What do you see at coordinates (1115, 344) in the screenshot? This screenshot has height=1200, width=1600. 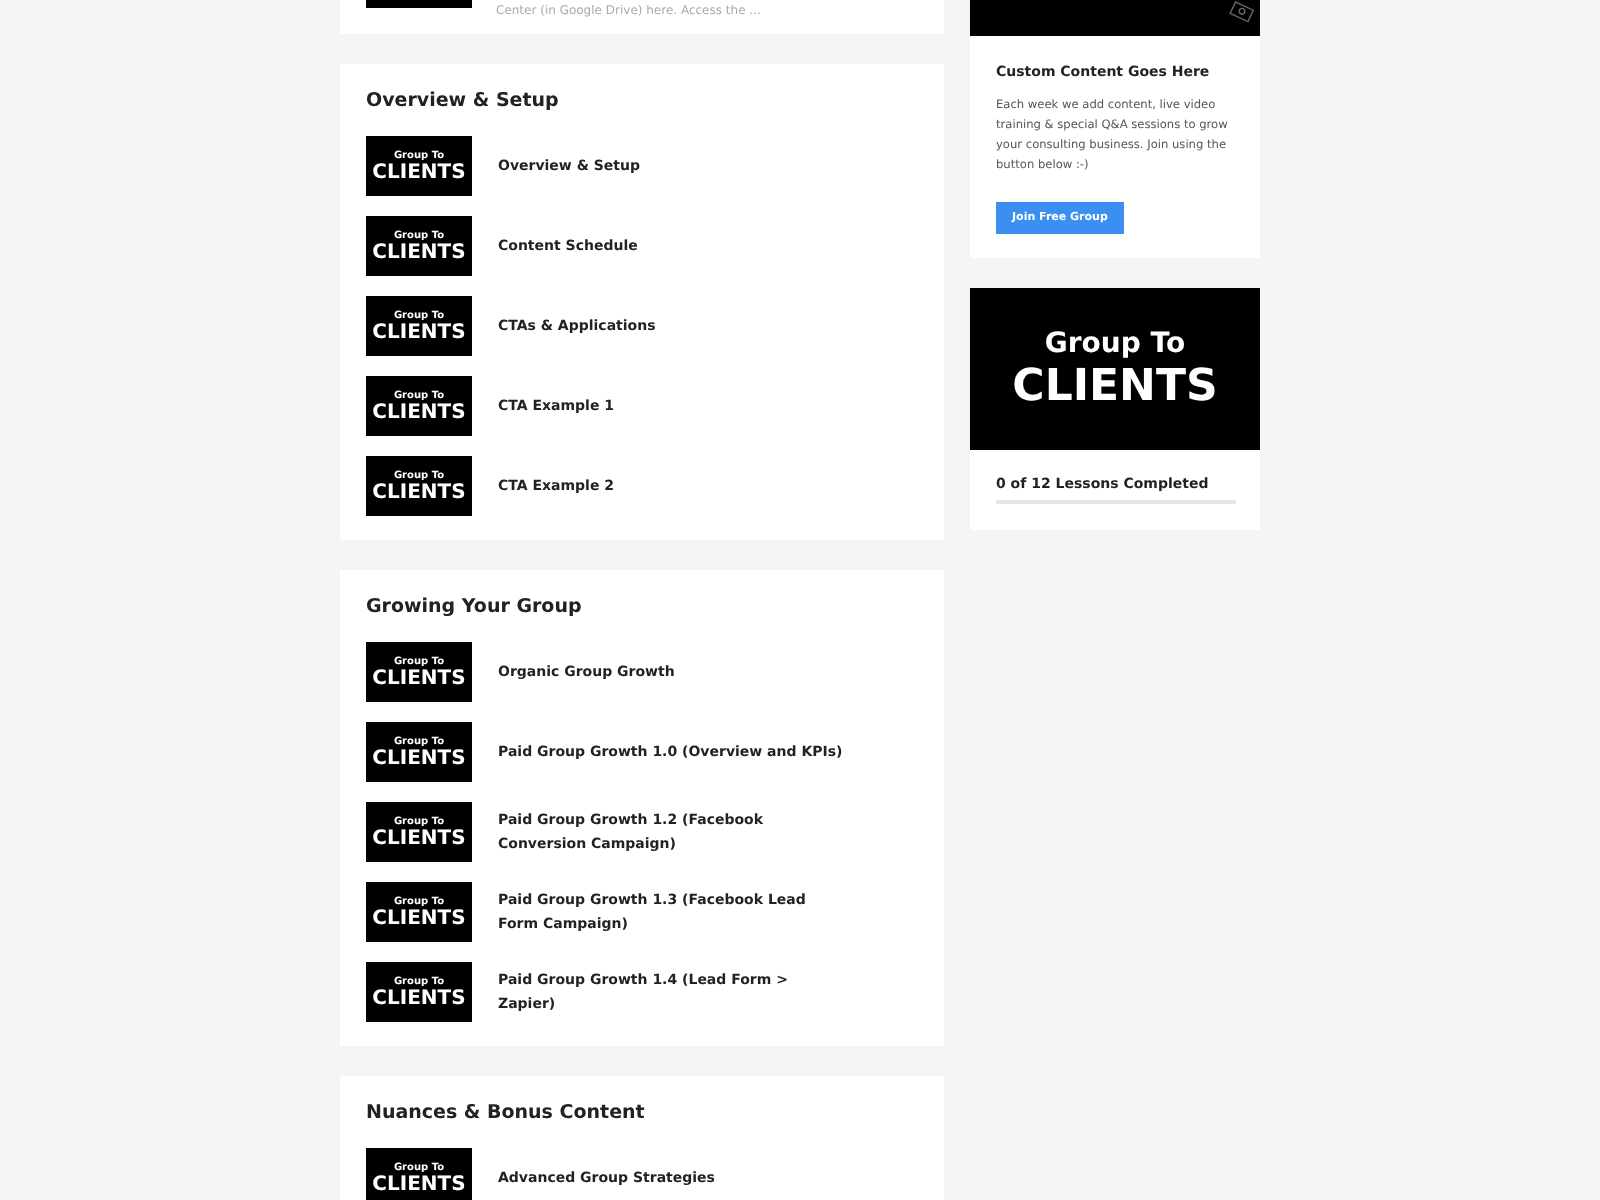 I see `thumbnail-caption: Group To` at bounding box center [1115, 344].